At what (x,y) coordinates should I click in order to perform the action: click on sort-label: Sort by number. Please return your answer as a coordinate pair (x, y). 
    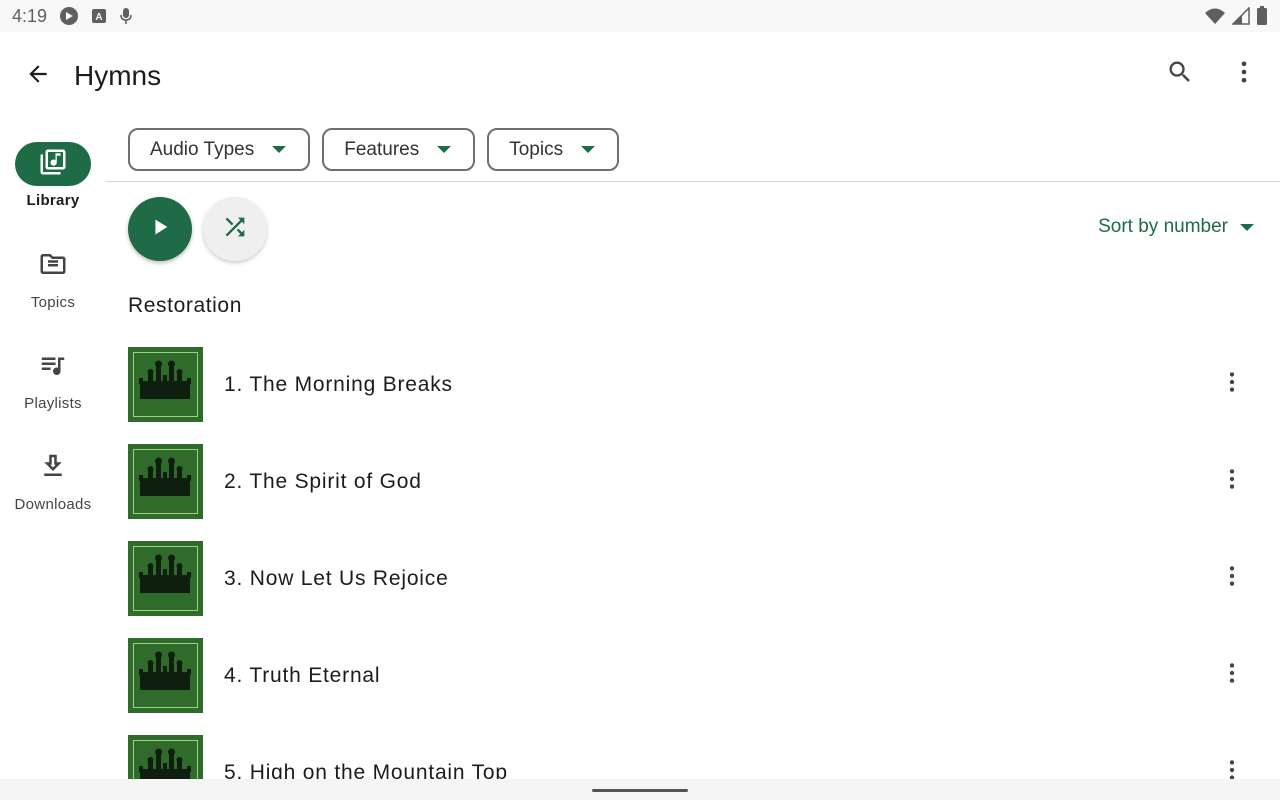
    Looking at the image, I should click on (1163, 226).